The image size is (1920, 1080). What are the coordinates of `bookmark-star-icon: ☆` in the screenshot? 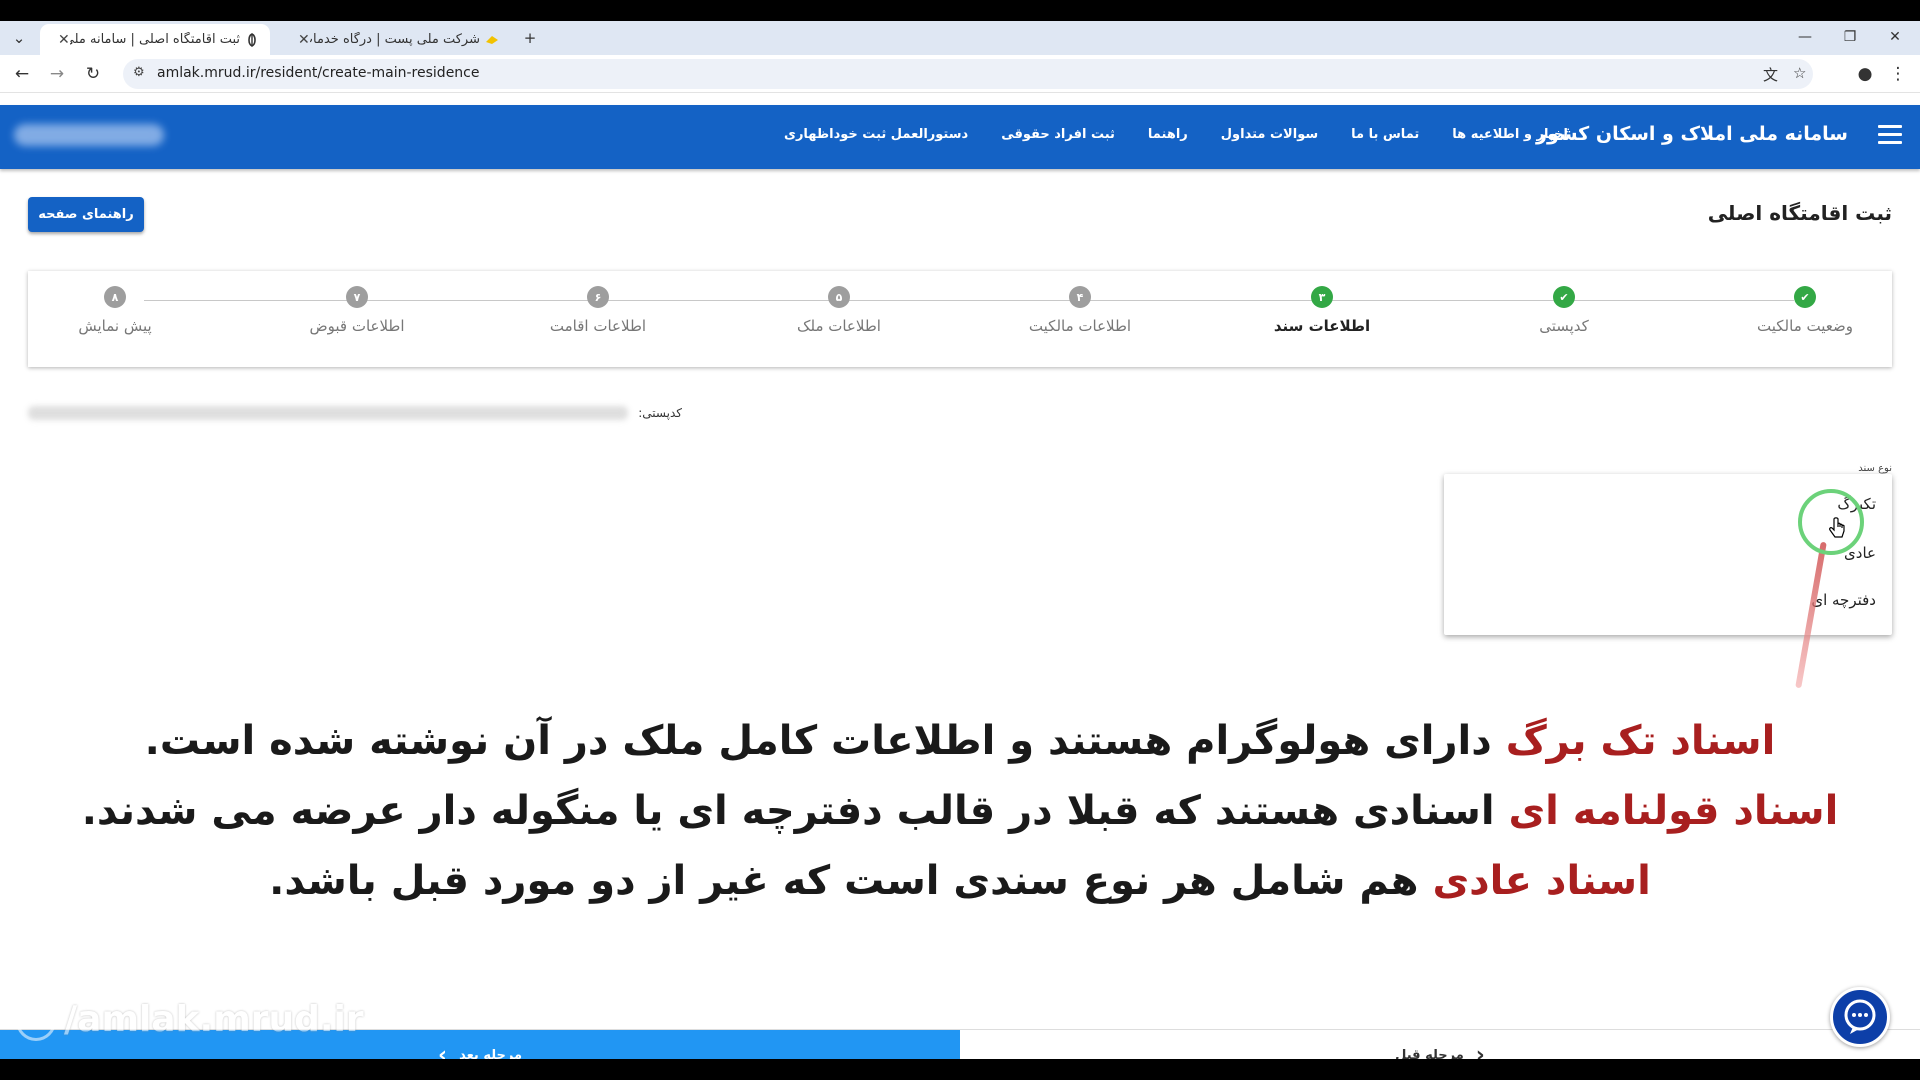 It's located at (1799, 73).